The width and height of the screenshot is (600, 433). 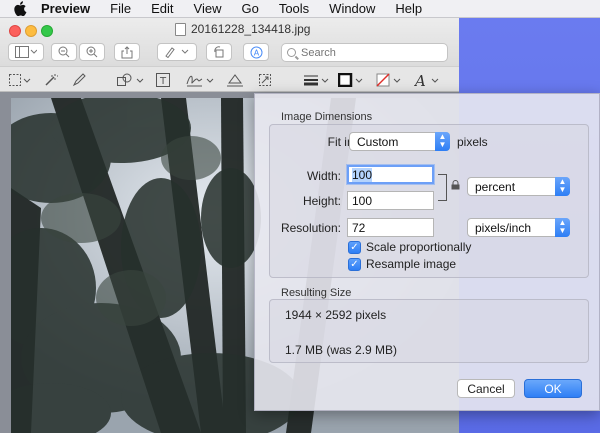 I want to click on font-icon: A, so click(x=426, y=80).